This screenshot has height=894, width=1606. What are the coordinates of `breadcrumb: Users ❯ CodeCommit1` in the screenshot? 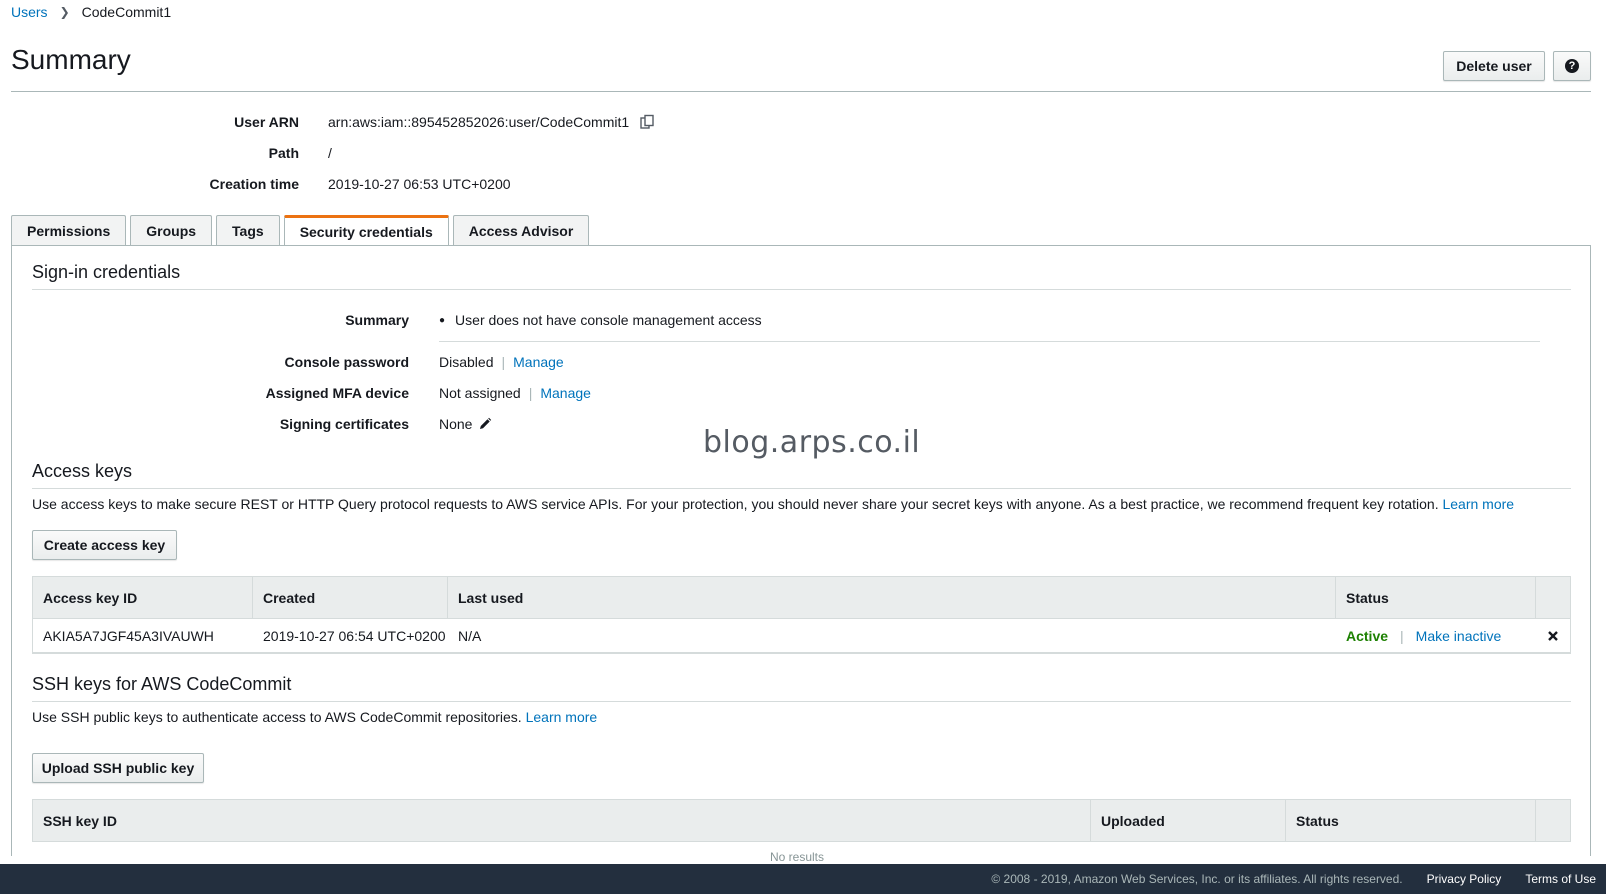 It's located at (91, 12).